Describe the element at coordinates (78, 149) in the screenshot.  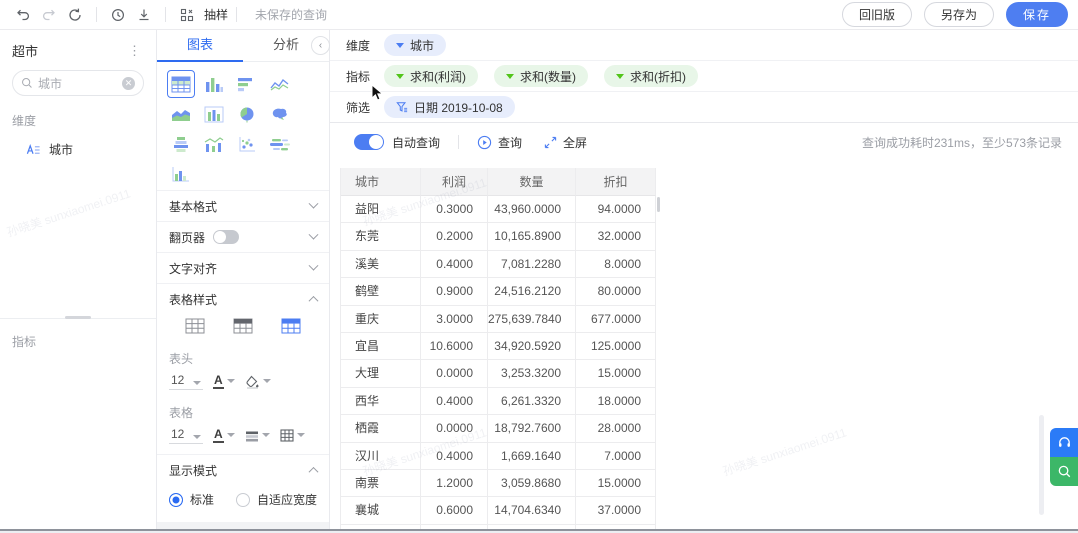
I see `sidebar-item-dimension-city: 城市` at that location.